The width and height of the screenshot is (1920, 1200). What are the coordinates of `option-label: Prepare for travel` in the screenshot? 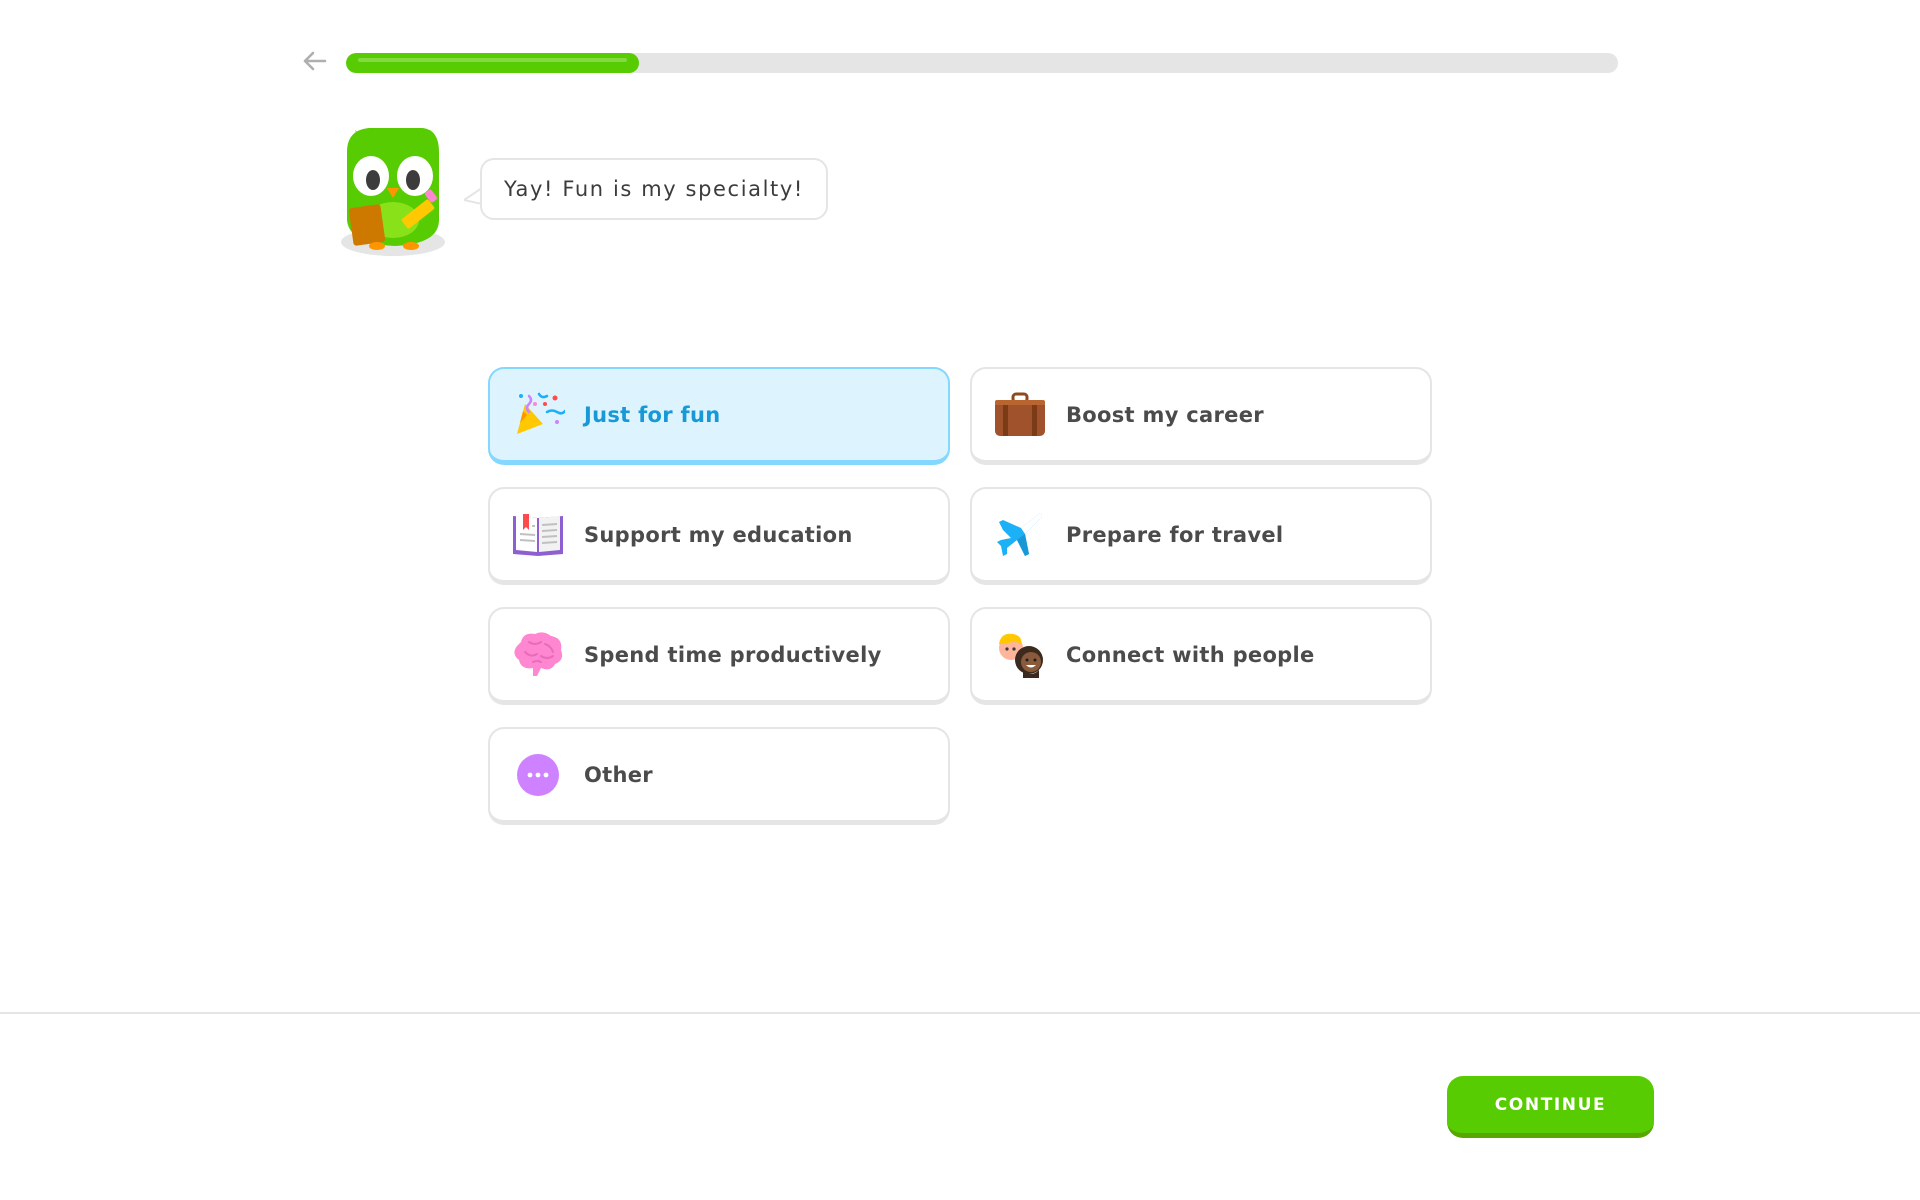 It's located at (1175, 534).